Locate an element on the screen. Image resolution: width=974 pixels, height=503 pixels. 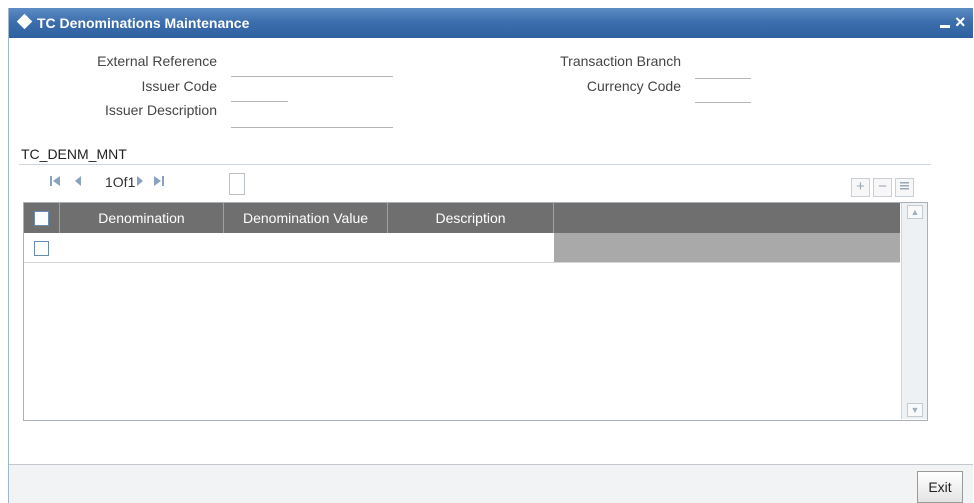
column-header-denomination: Denomination is located at coordinates (142, 218).